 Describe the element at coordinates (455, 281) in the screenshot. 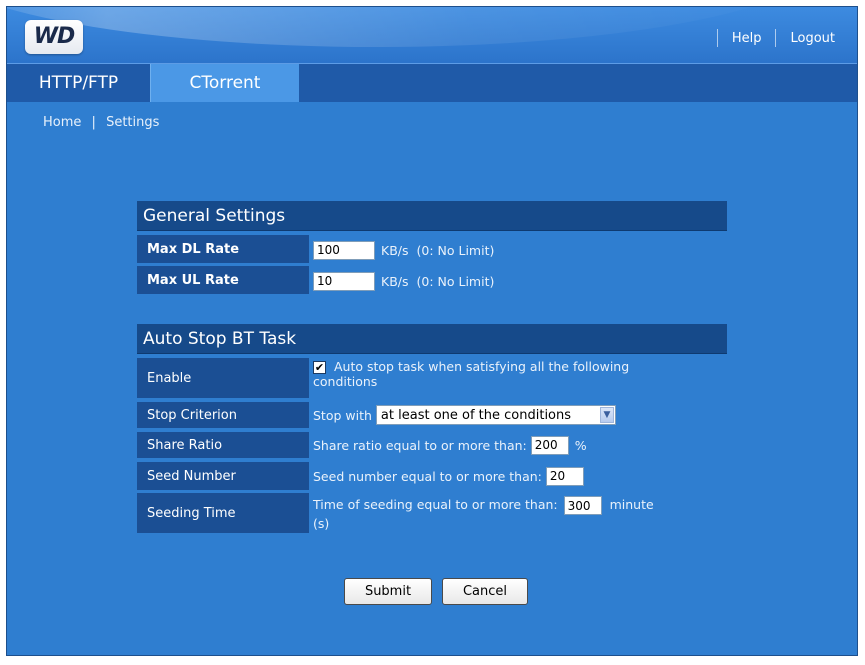

I see `max-ul-rate-note: (0: No Limit)` at that location.